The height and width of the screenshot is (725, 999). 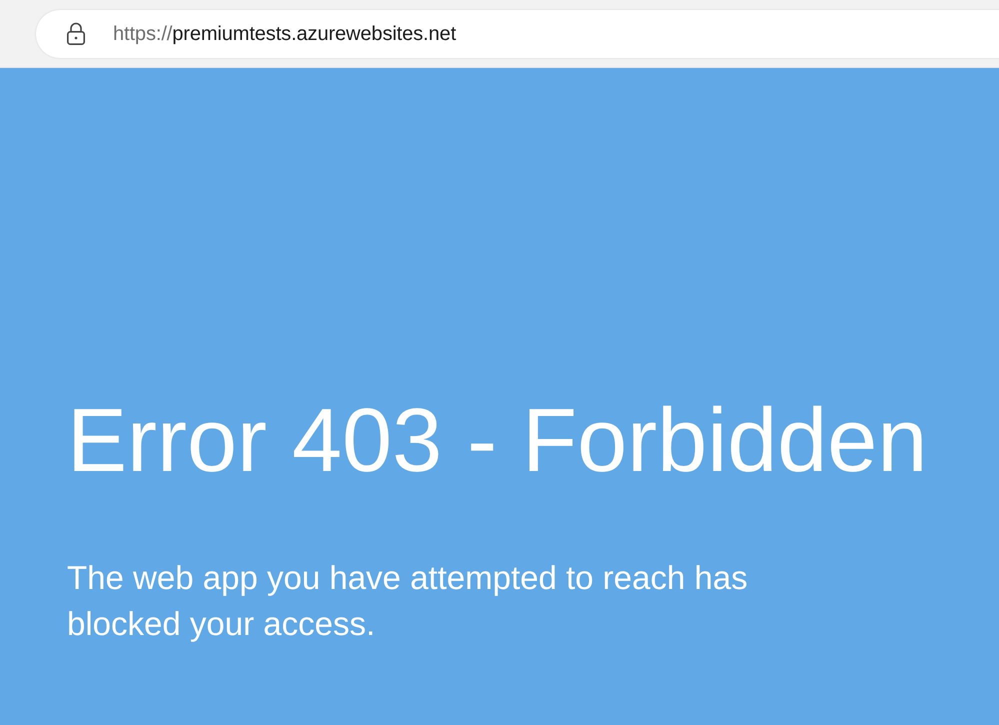 I want to click on error-message: The web app you have attempted to reach has blocked your access., so click(x=408, y=601).